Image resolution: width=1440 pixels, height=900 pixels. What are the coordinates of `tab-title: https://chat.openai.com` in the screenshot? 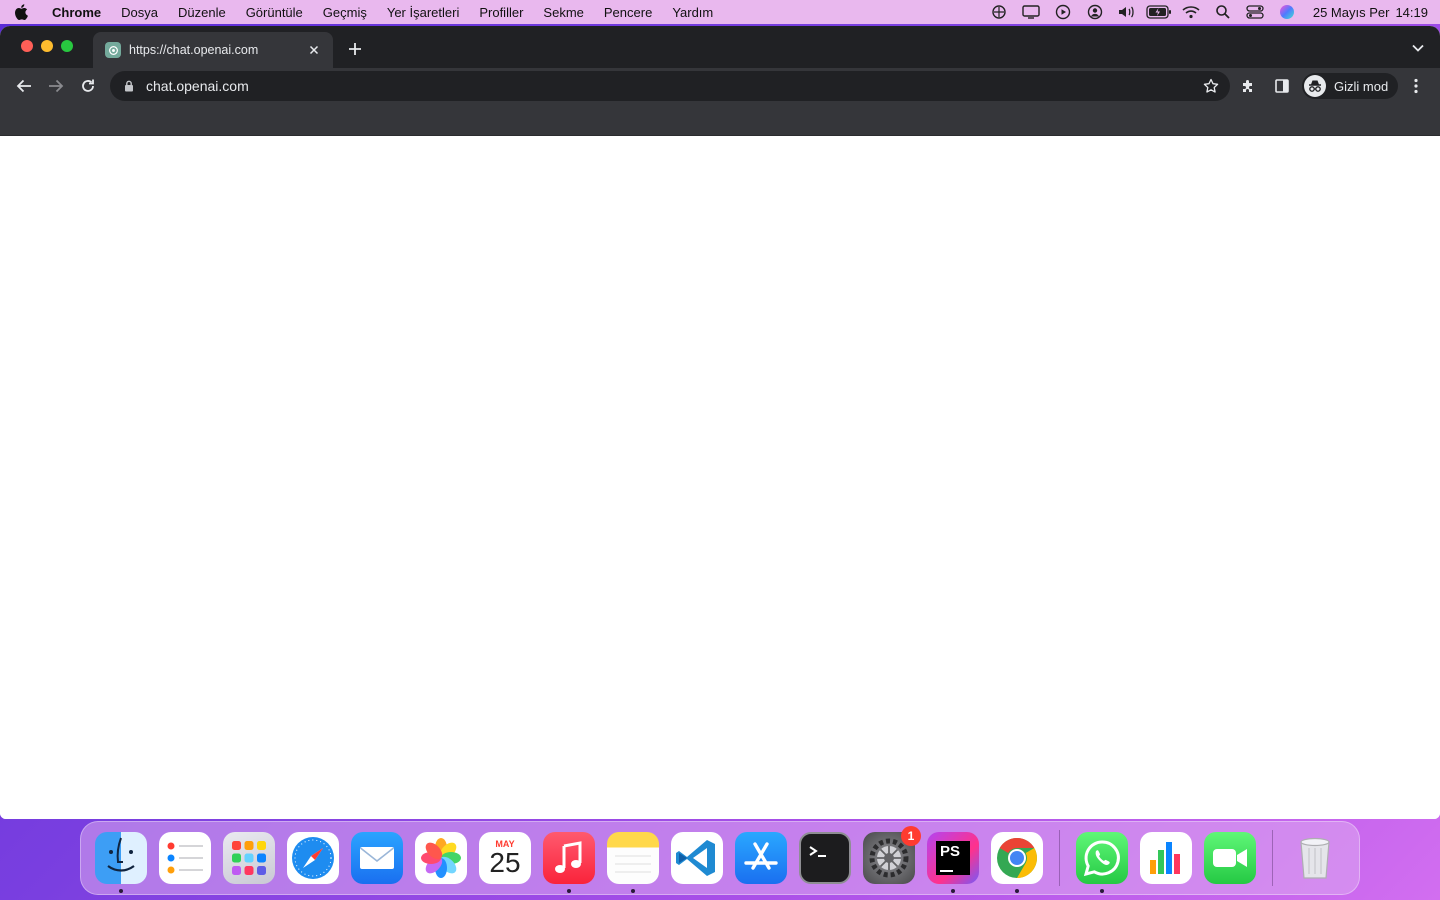 It's located at (194, 50).